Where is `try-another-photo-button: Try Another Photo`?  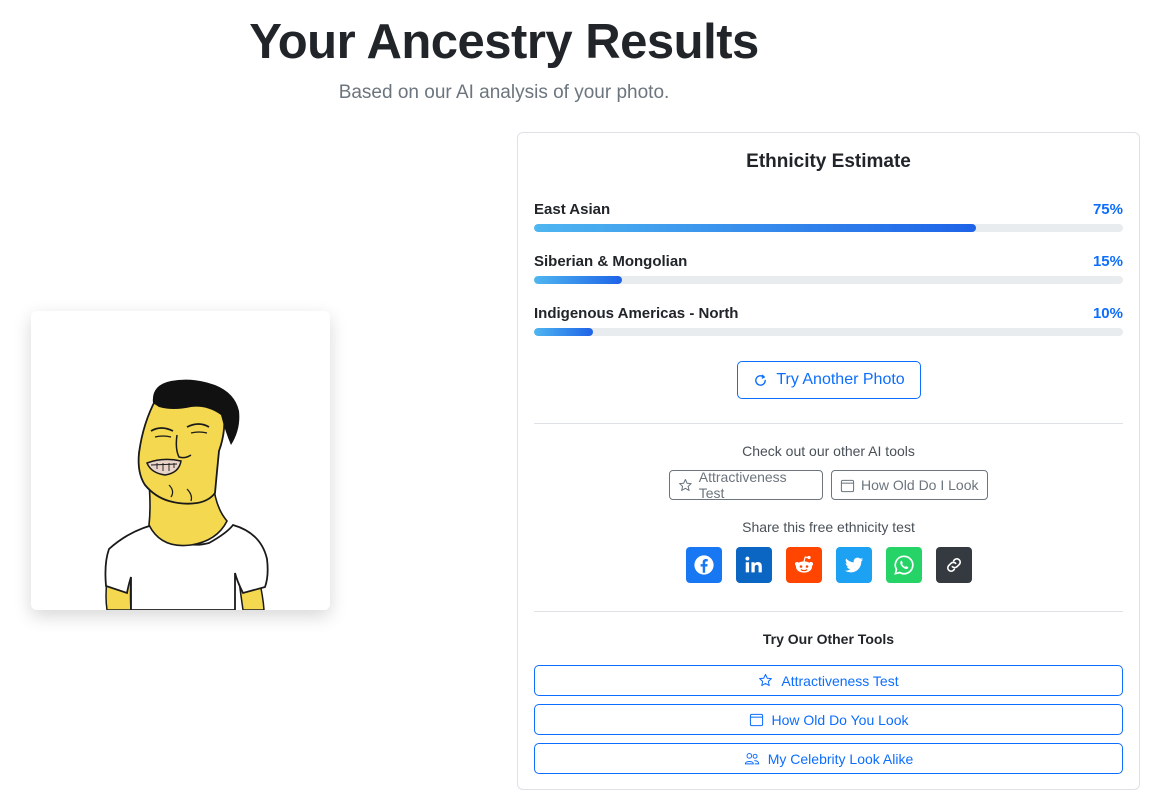 try-another-photo-button: Try Another Photo is located at coordinates (829, 380).